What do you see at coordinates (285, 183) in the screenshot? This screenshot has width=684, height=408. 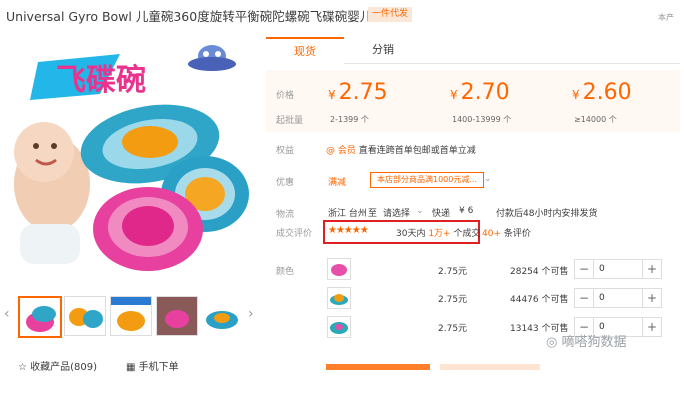 I see `coupon-label: 优惠` at bounding box center [285, 183].